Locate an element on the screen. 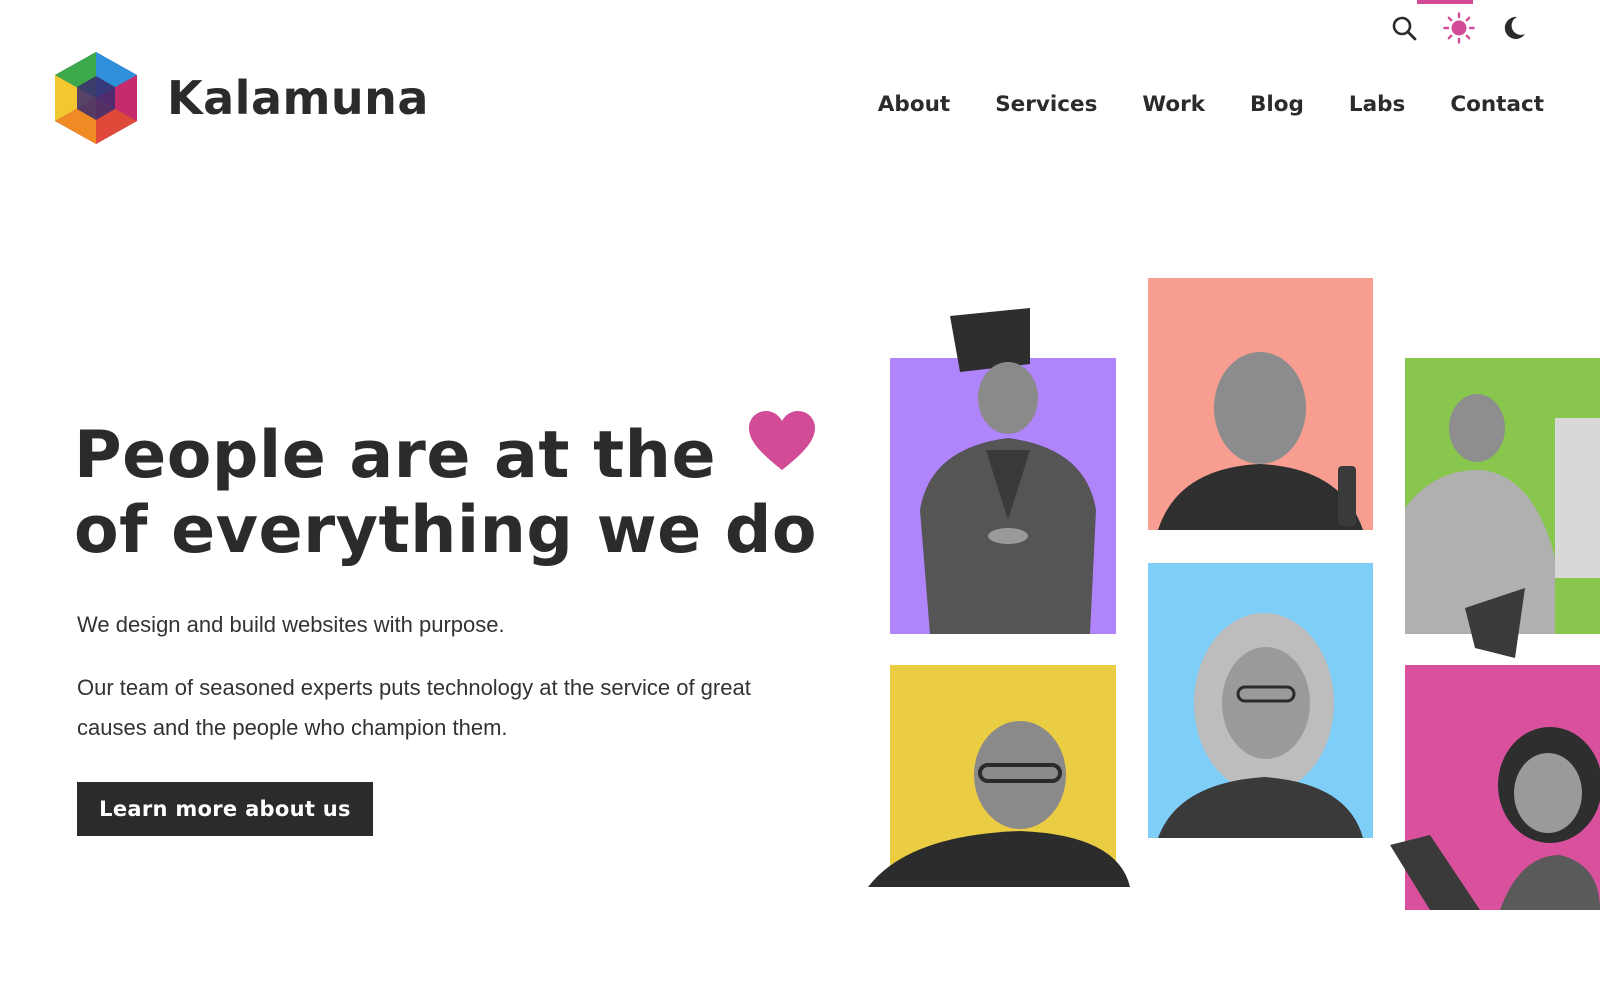 The image size is (1600, 1000). sun-icon is located at coordinates (1459, 28).